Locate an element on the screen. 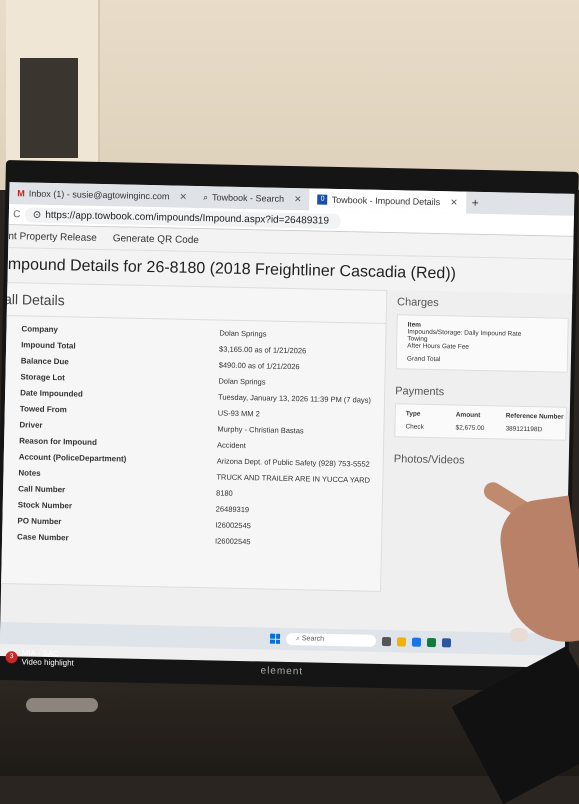  tab-towbook-search: ⌕ Towbook - Search ✕ is located at coordinates (252, 198).